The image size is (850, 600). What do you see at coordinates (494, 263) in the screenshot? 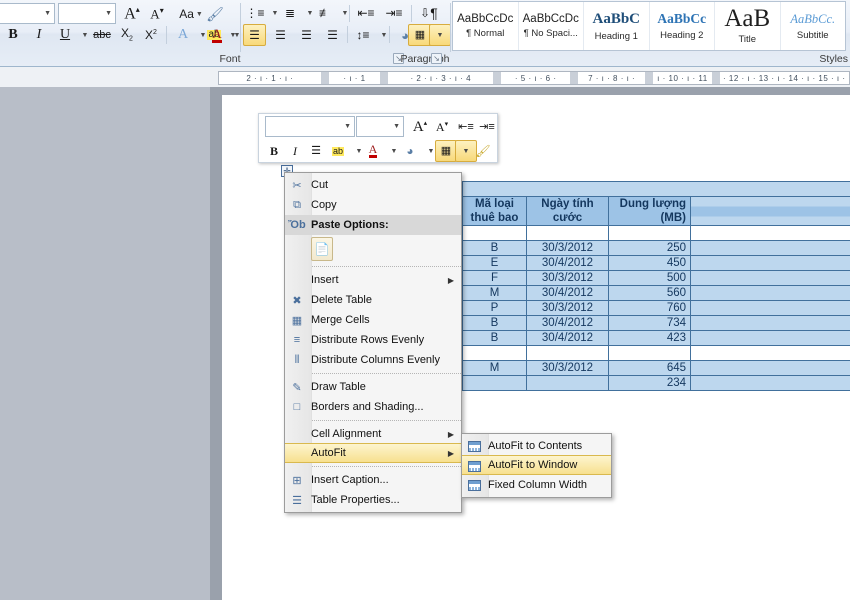
I see `table-cell-code: E` at bounding box center [494, 263].